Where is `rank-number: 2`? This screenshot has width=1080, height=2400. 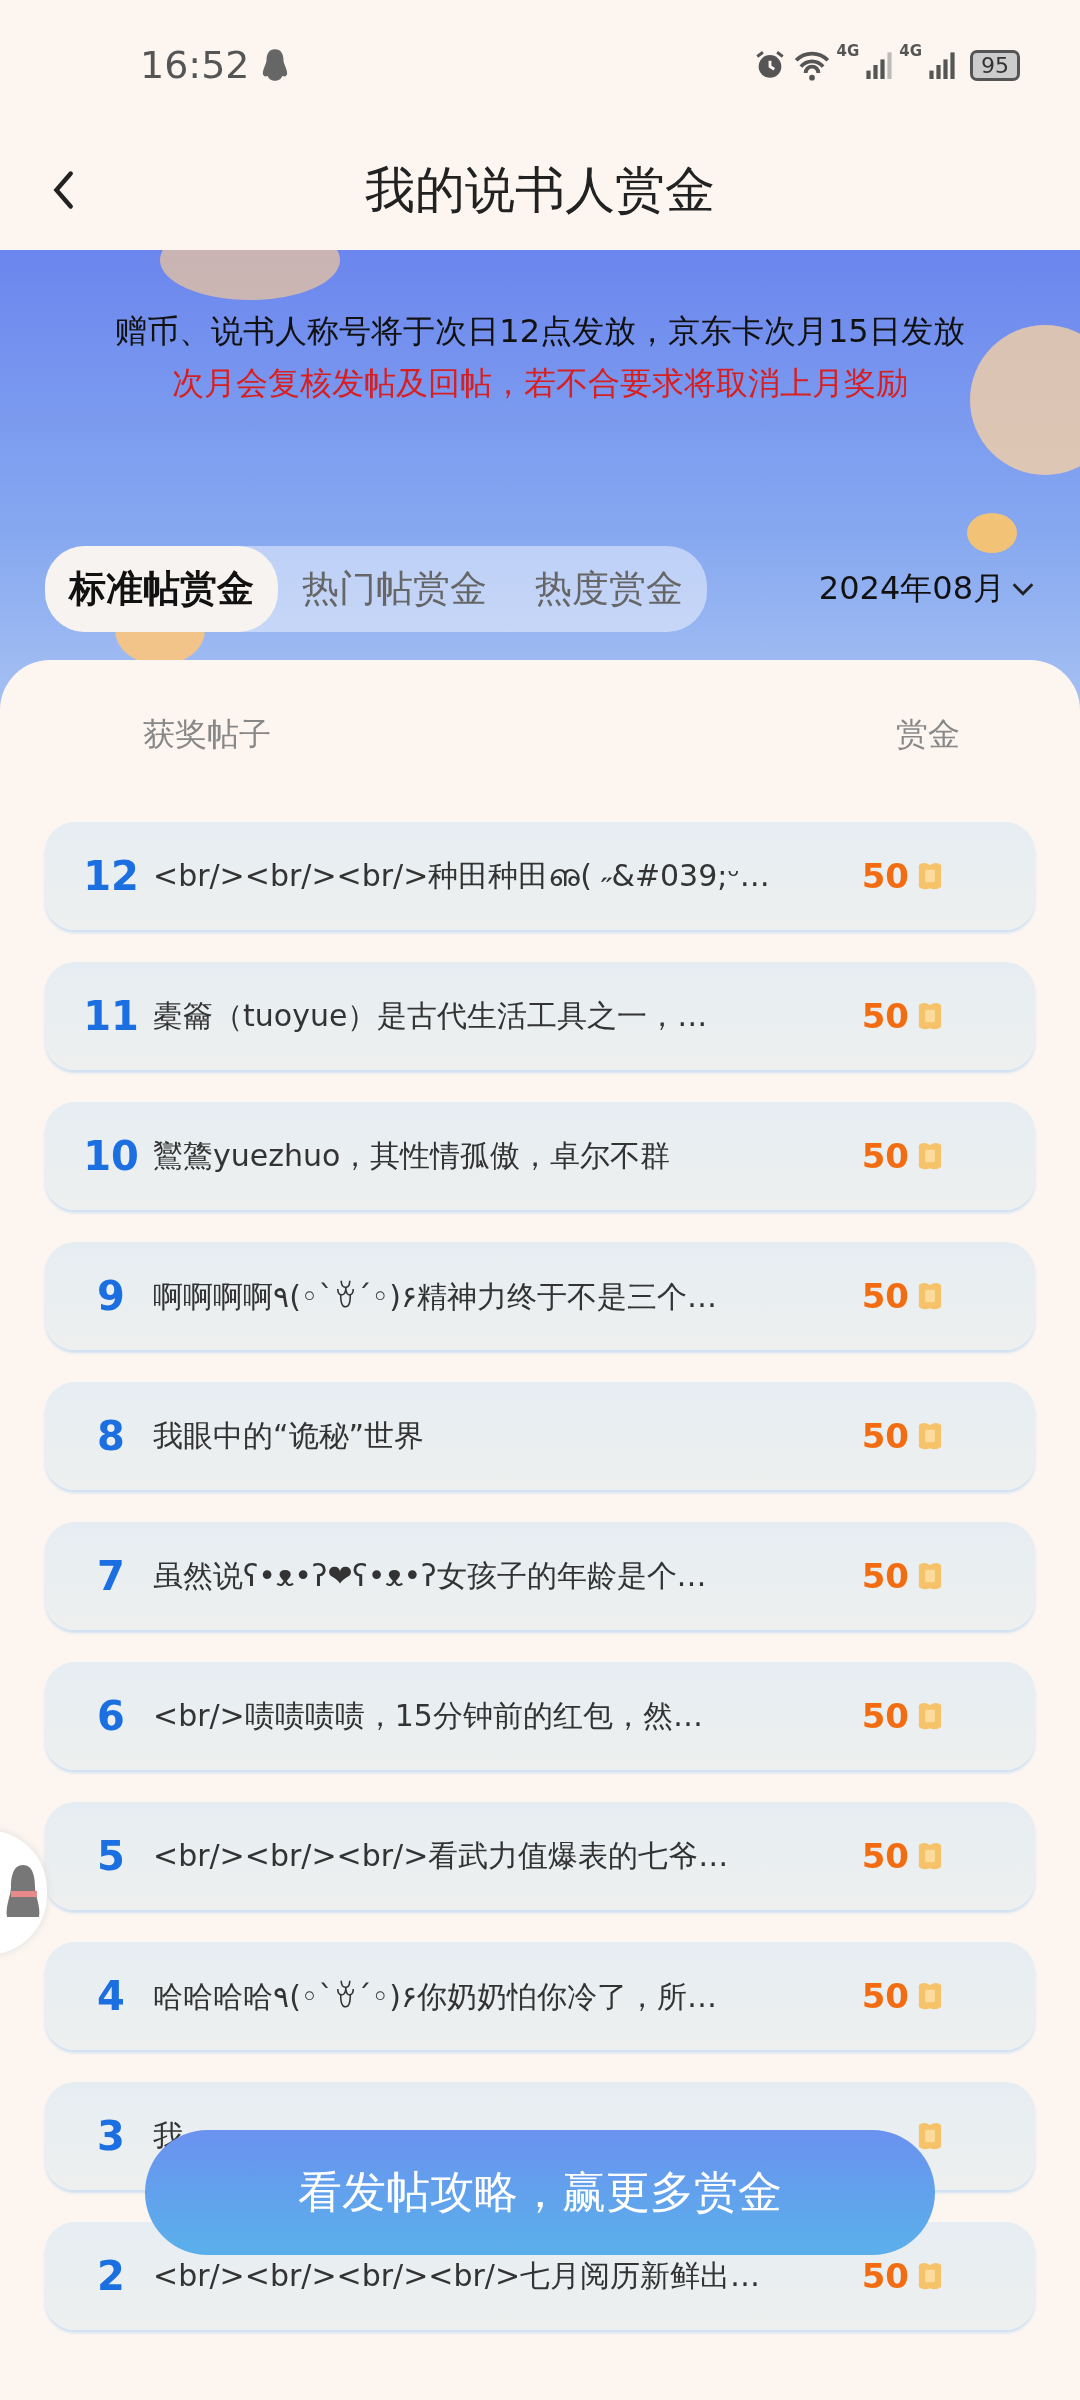
rank-number: 2 is located at coordinates (111, 2276).